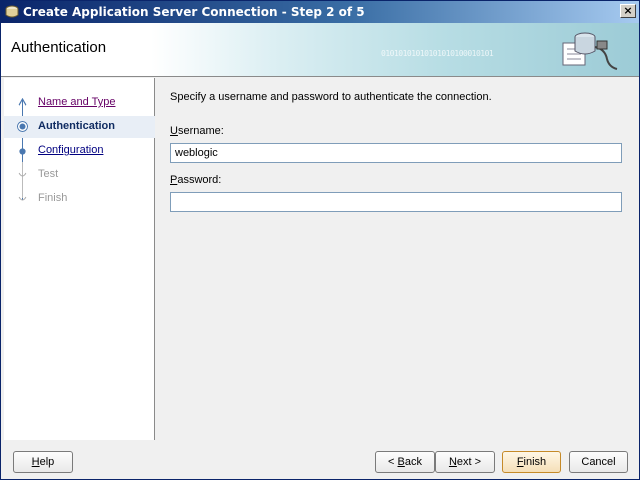  Describe the element at coordinates (396, 202) in the screenshot. I see `password-field` at that location.